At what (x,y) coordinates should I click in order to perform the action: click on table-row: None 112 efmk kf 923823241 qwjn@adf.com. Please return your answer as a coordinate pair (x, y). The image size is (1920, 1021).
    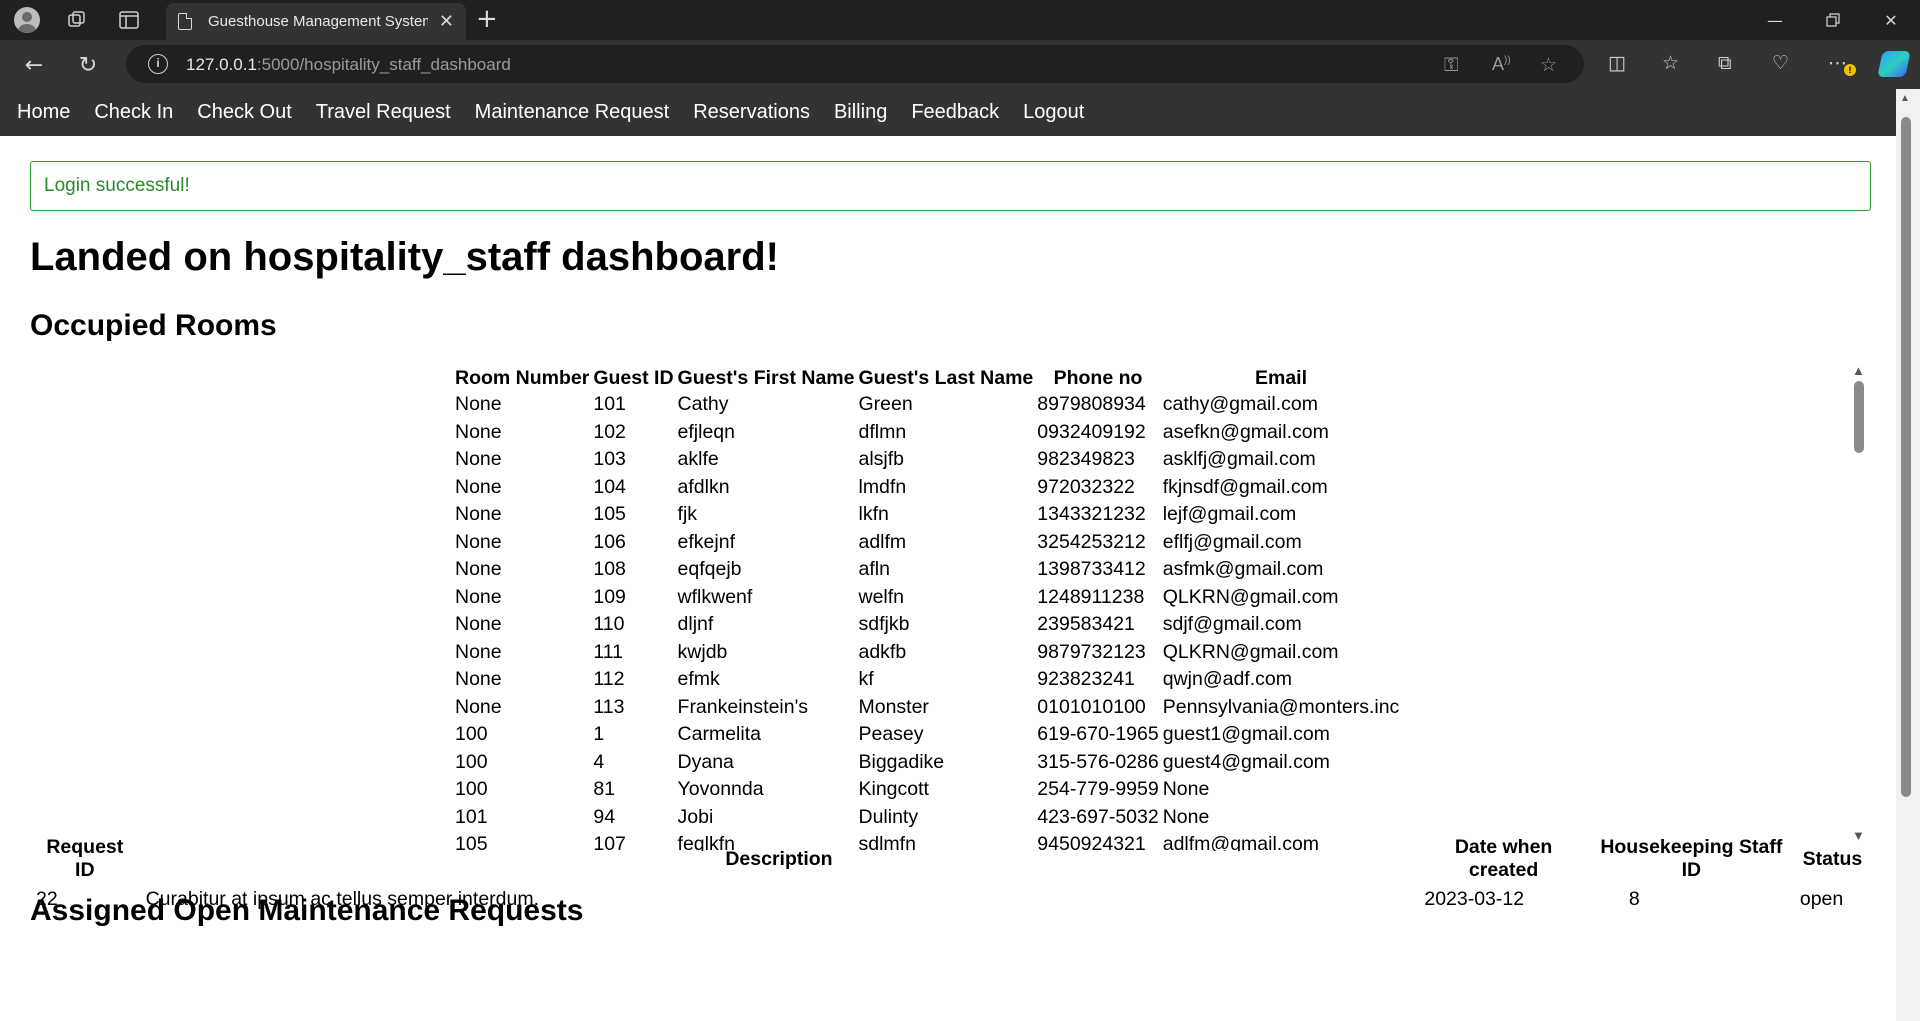
    Looking at the image, I should click on (927, 680).